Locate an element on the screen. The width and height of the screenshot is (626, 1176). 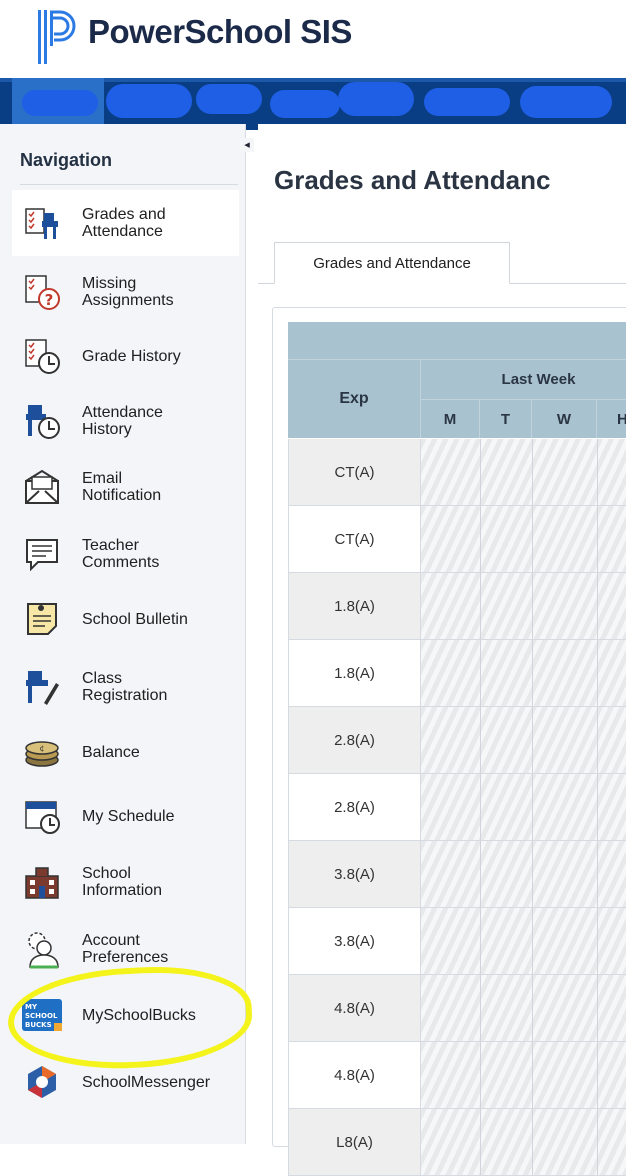
table-row: L8(A) is located at coordinates (457, 1142).